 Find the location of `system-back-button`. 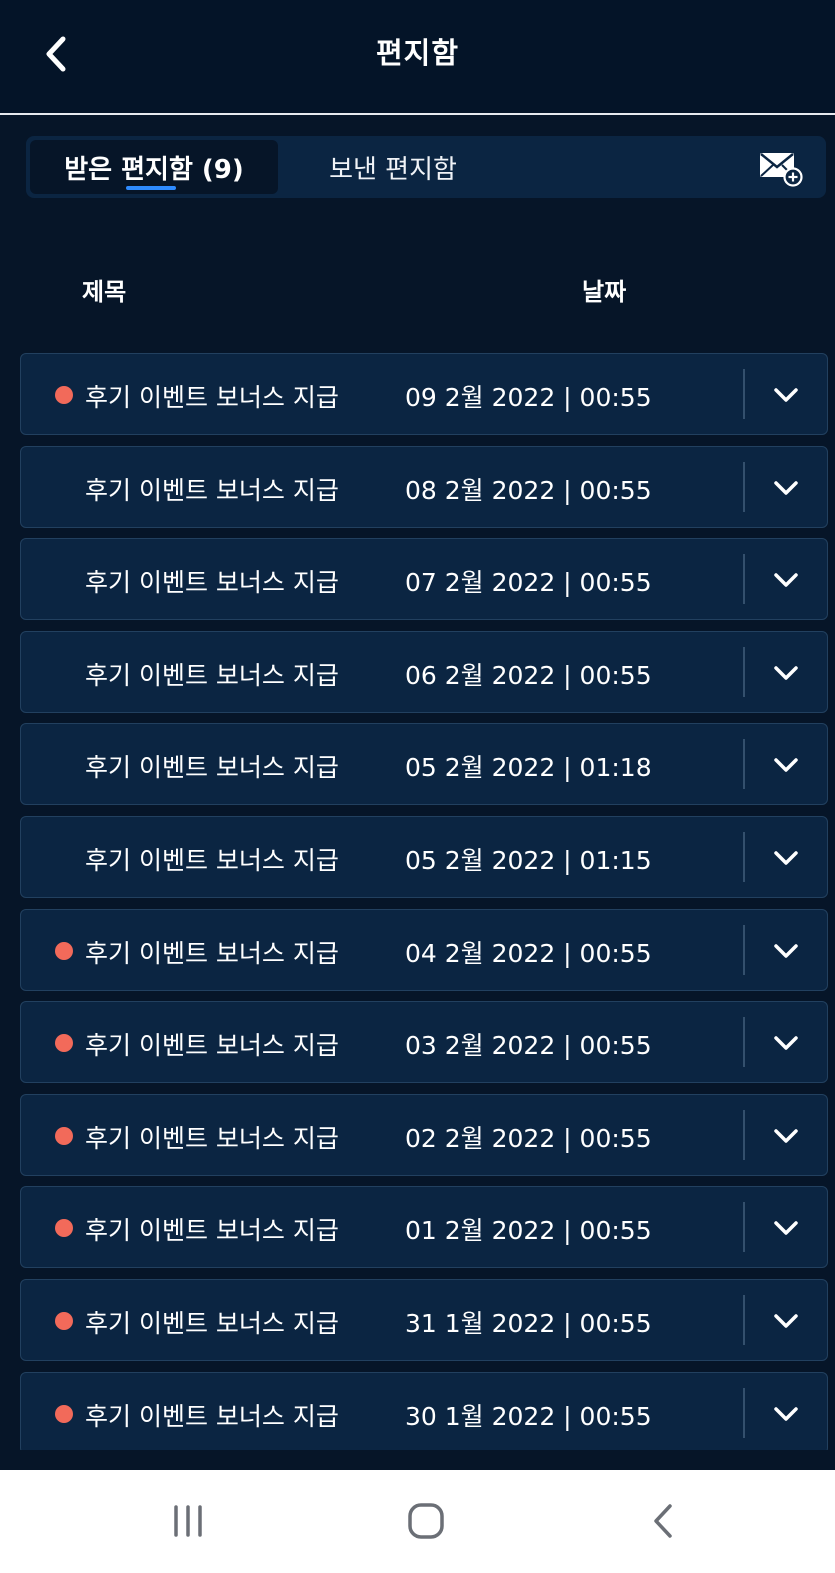

system-back-button is located at coordinates (664, 1521).